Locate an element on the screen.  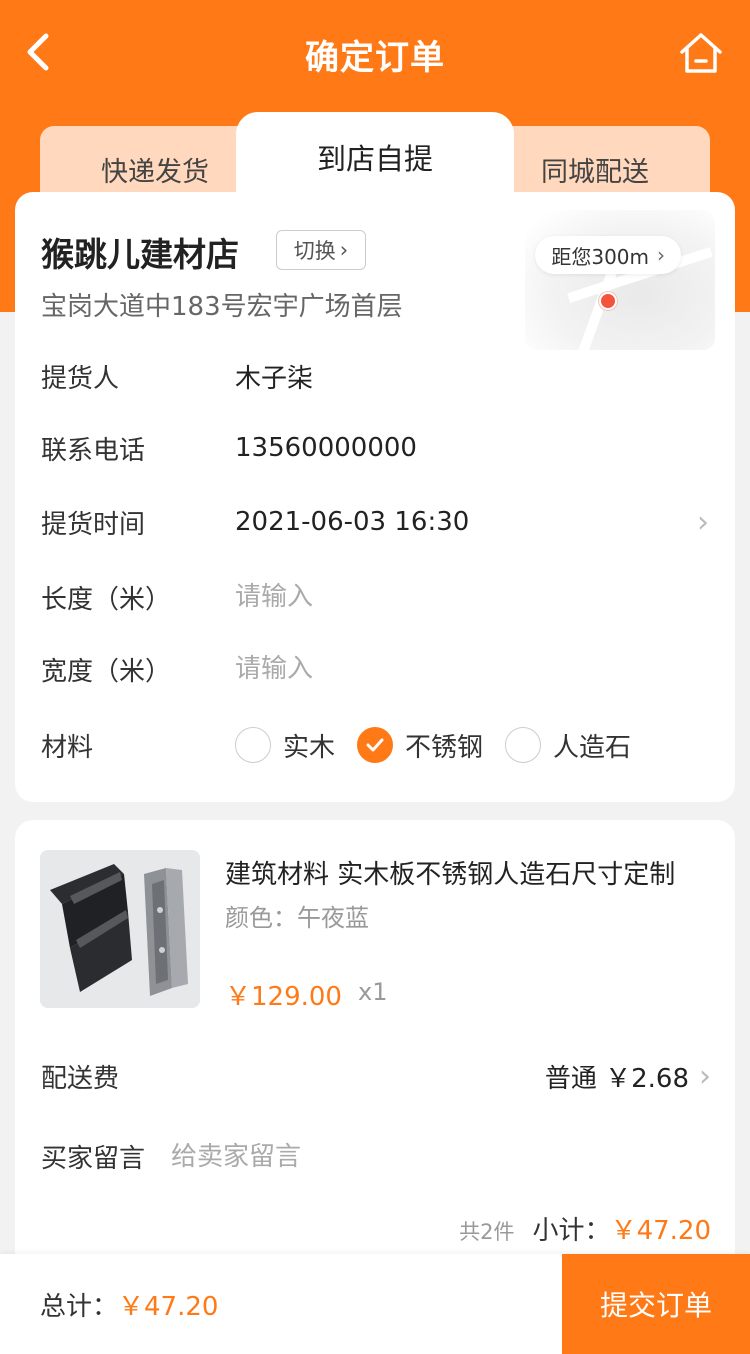
picker-row: 提货人 木子柒 is located at coordinates (375, 376).